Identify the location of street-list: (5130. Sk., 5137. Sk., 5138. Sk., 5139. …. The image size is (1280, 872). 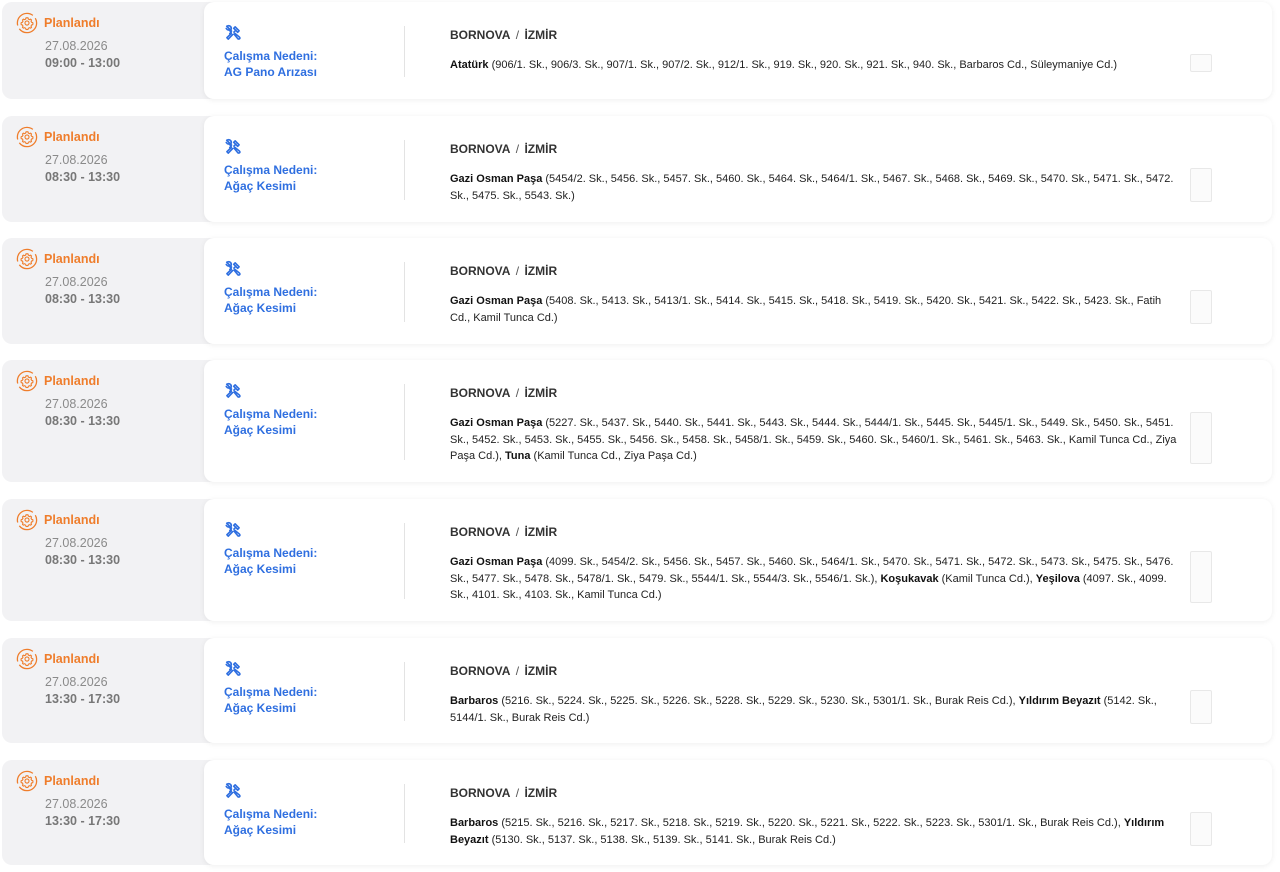
(662, 839).